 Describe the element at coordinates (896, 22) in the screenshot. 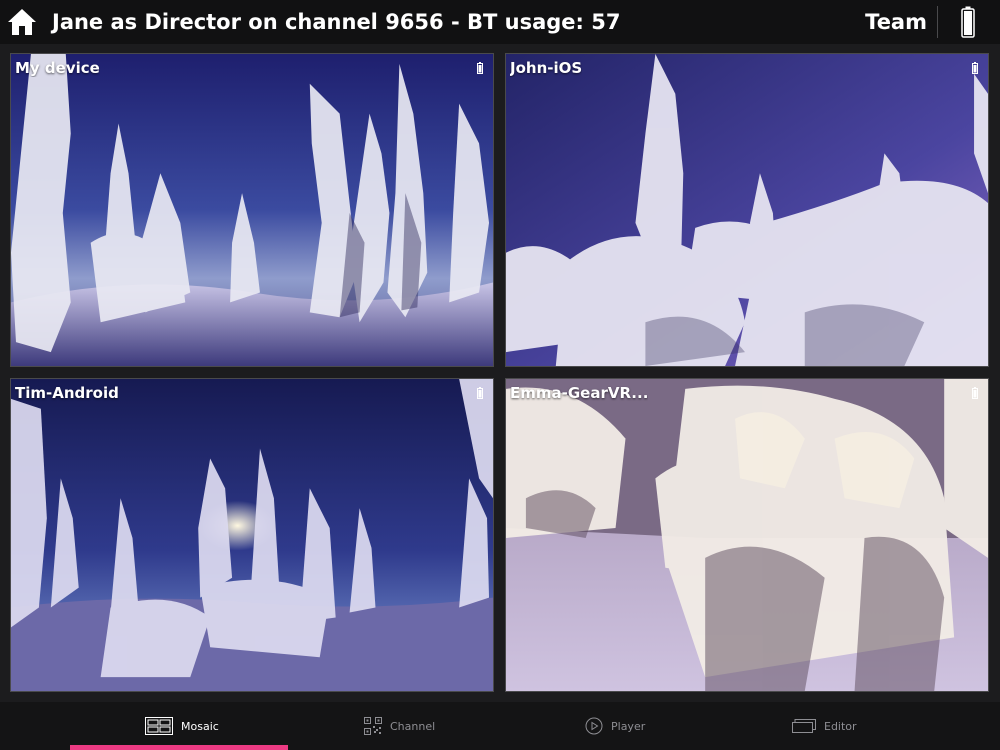

I see `team-button: Team` at that location.